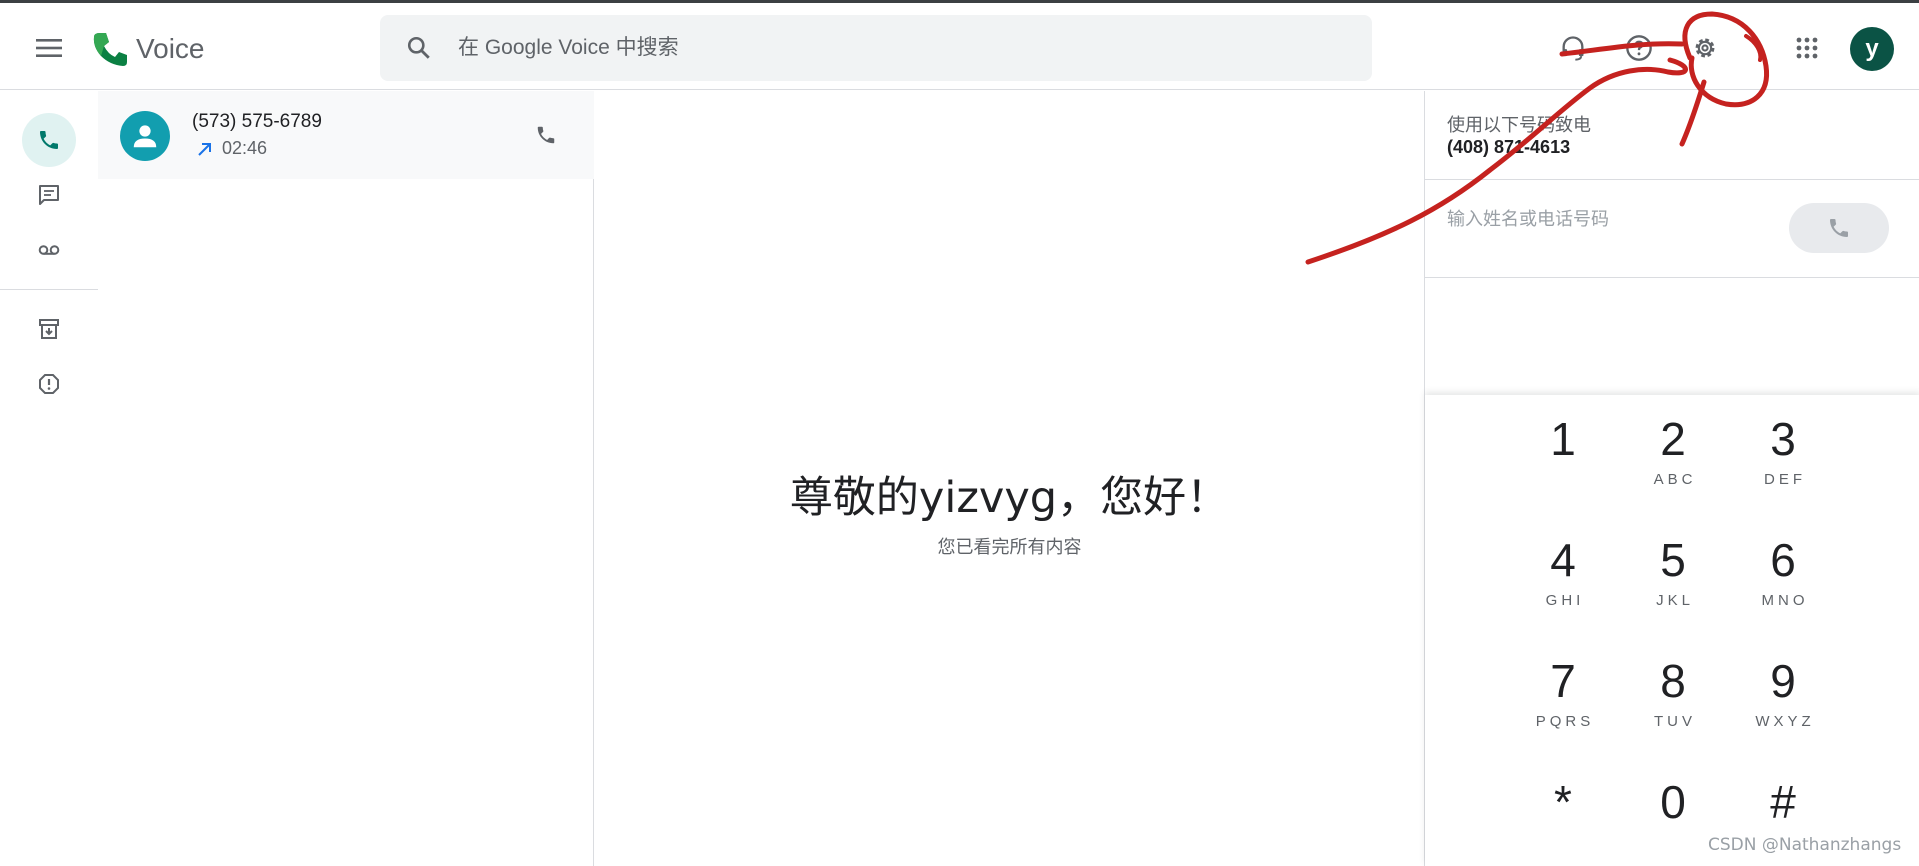  I want to click on key-digit: 7, so click(1563, 681).